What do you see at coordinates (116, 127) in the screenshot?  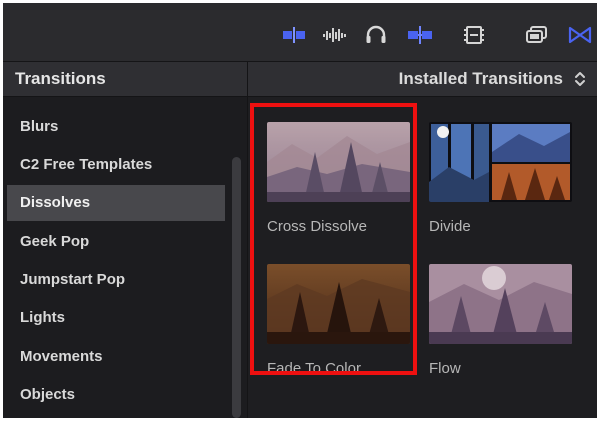 I see `sidebar-item-blurs: Blurs` at bounding box center [116, 127].